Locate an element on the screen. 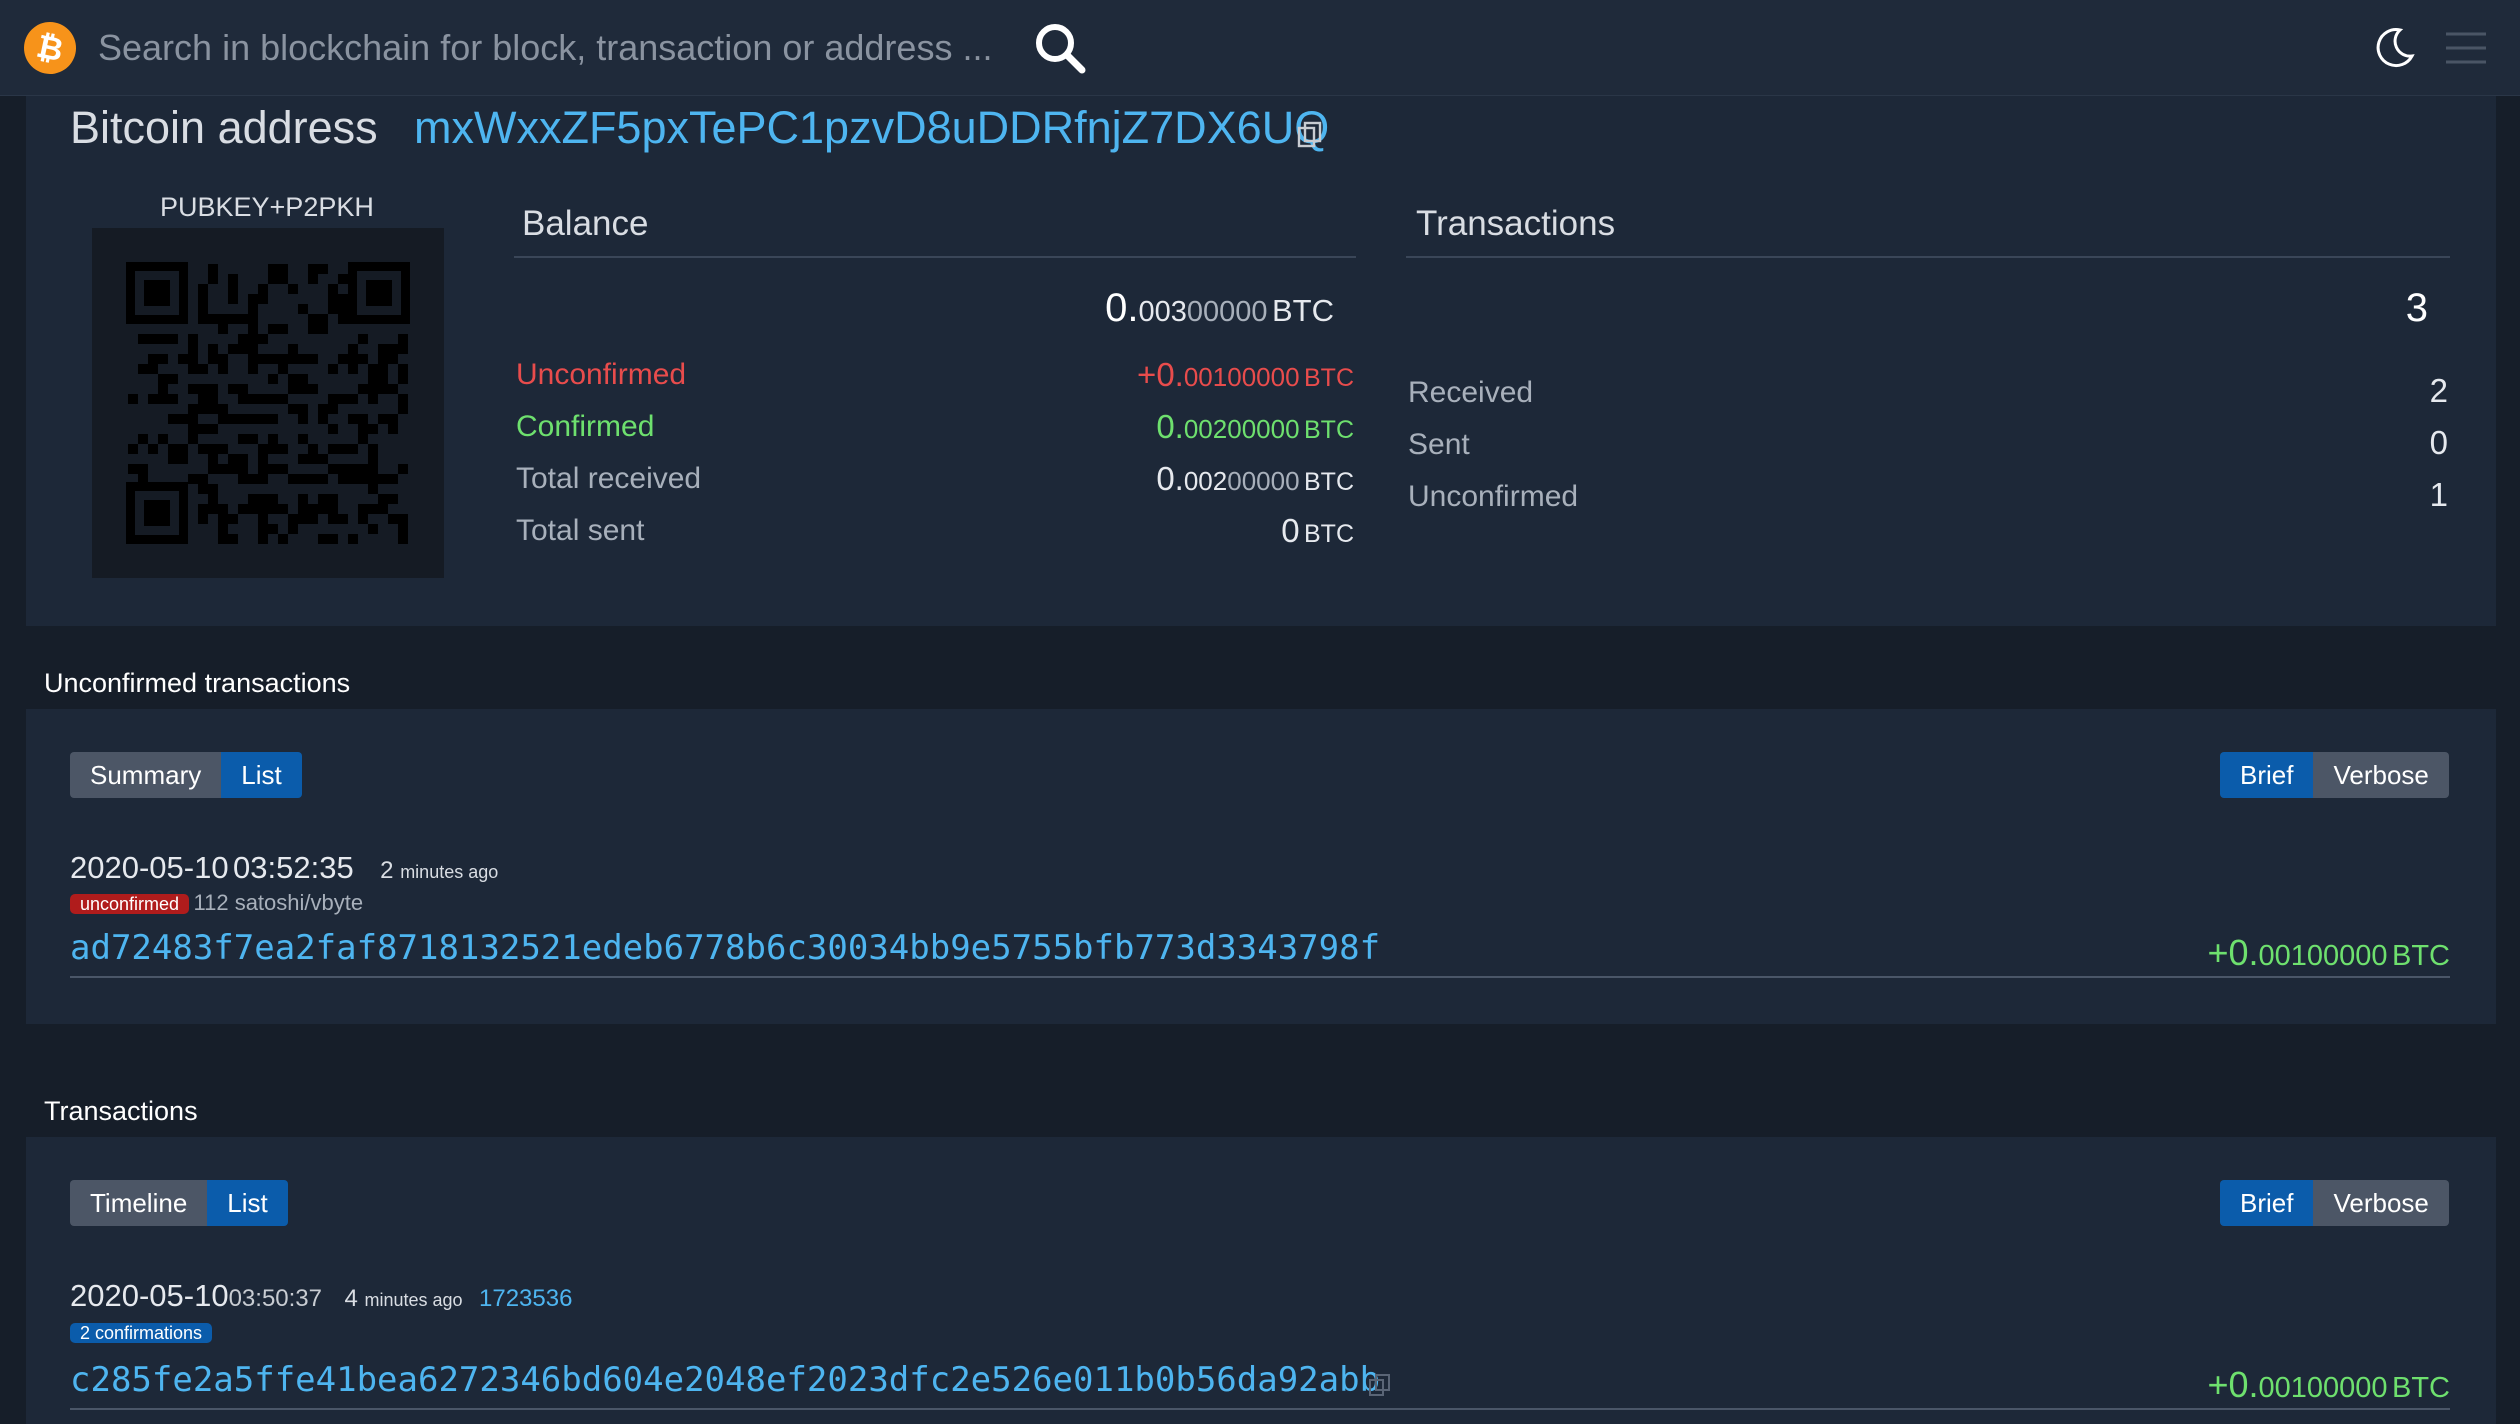  tx-ago-num: 2 is located at coordinates (387, 870).